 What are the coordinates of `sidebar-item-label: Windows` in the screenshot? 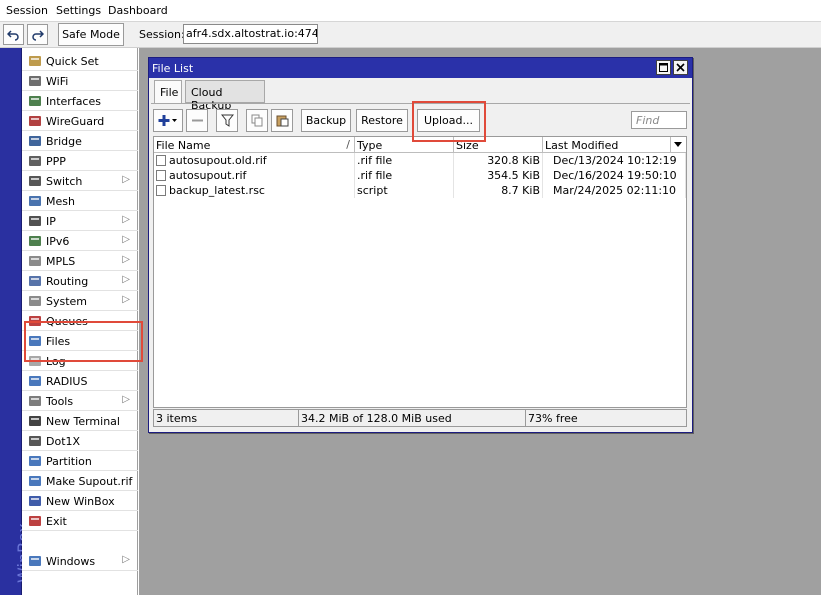 It's located at (71, 561).